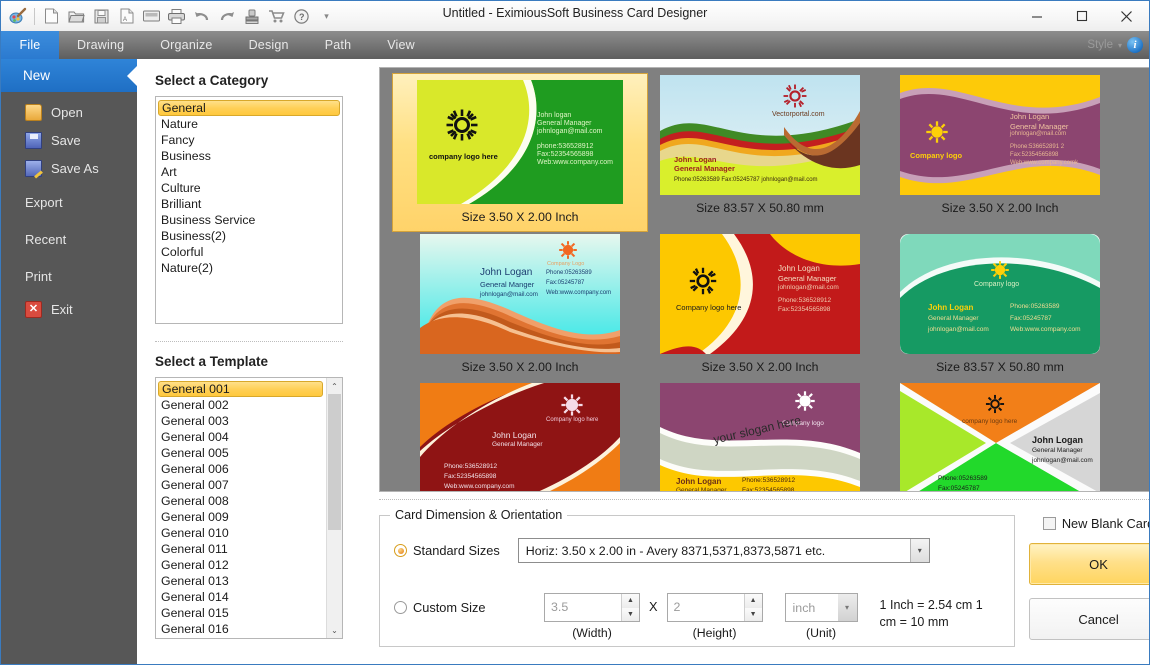 The width and height of the screenshot is (1150, 665). I want to click on open-folder-icon, so click(76, 16).